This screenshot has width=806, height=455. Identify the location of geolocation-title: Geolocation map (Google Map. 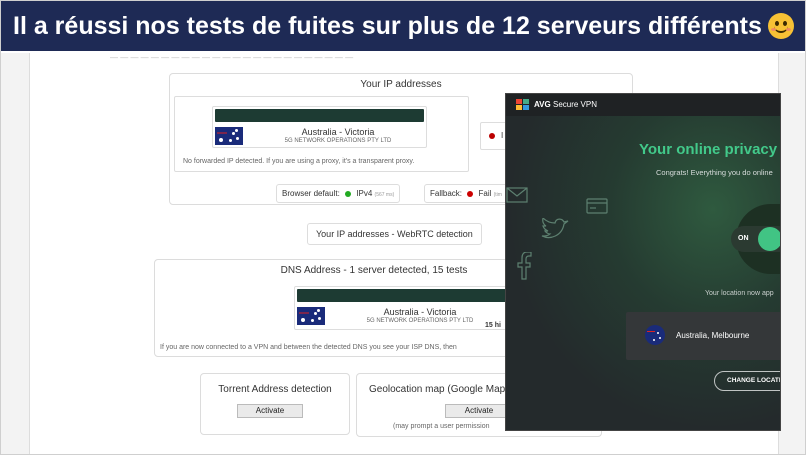
(437, 389).